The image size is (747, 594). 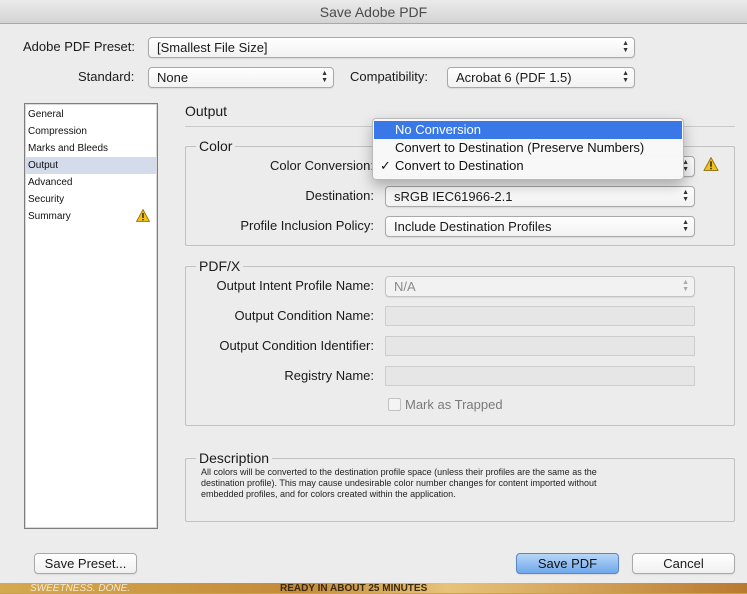 I want to click on sidebar-item-security: Security, so click(x=91, y=199).